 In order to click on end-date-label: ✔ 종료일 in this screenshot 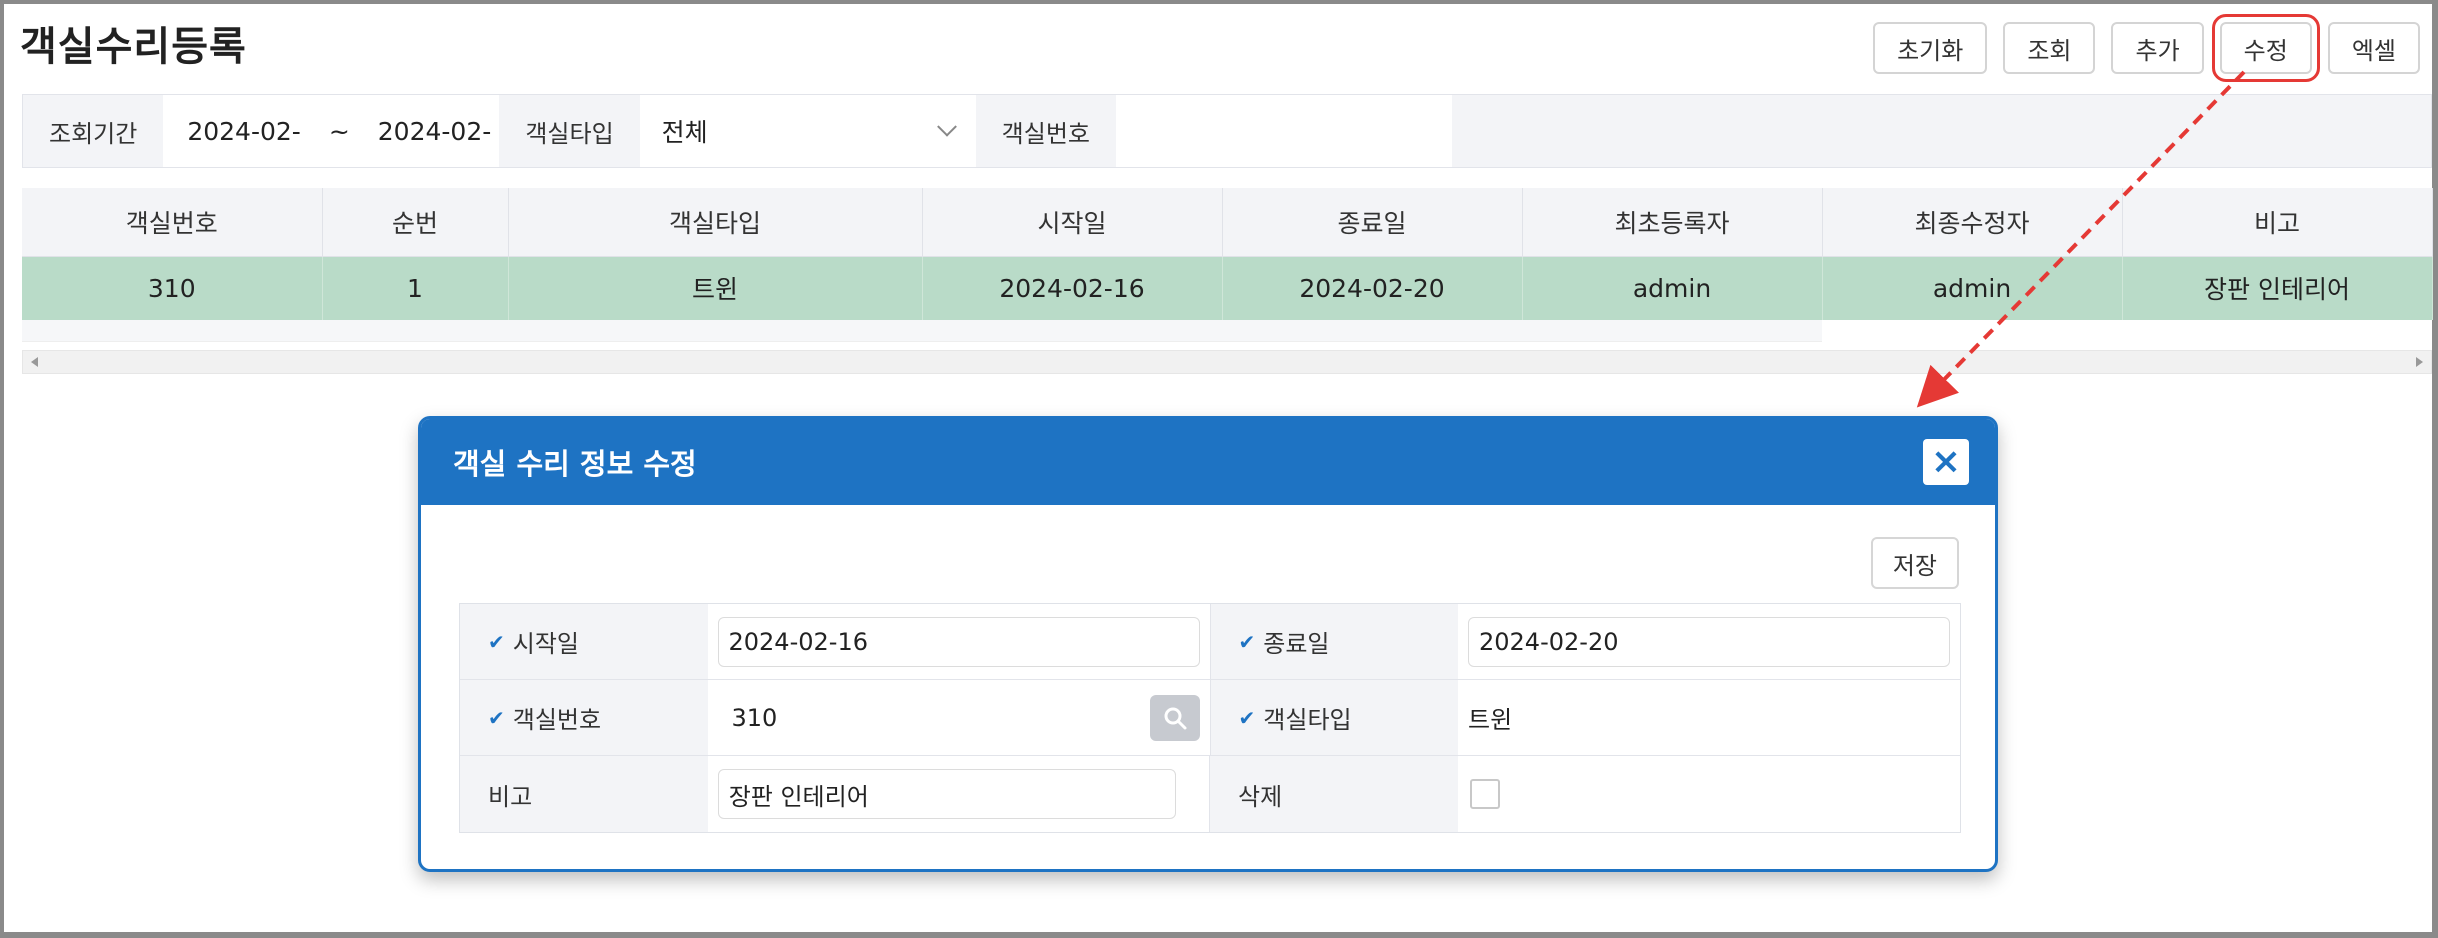, I will do `click(1334, 641)`.